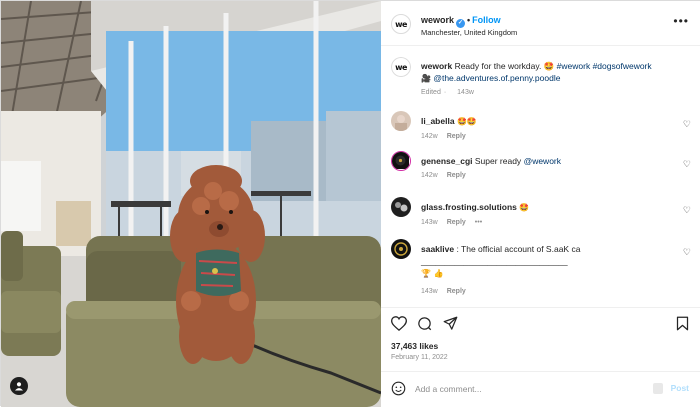  I want to click on comment-options-icon: •••, so click(478, 222).